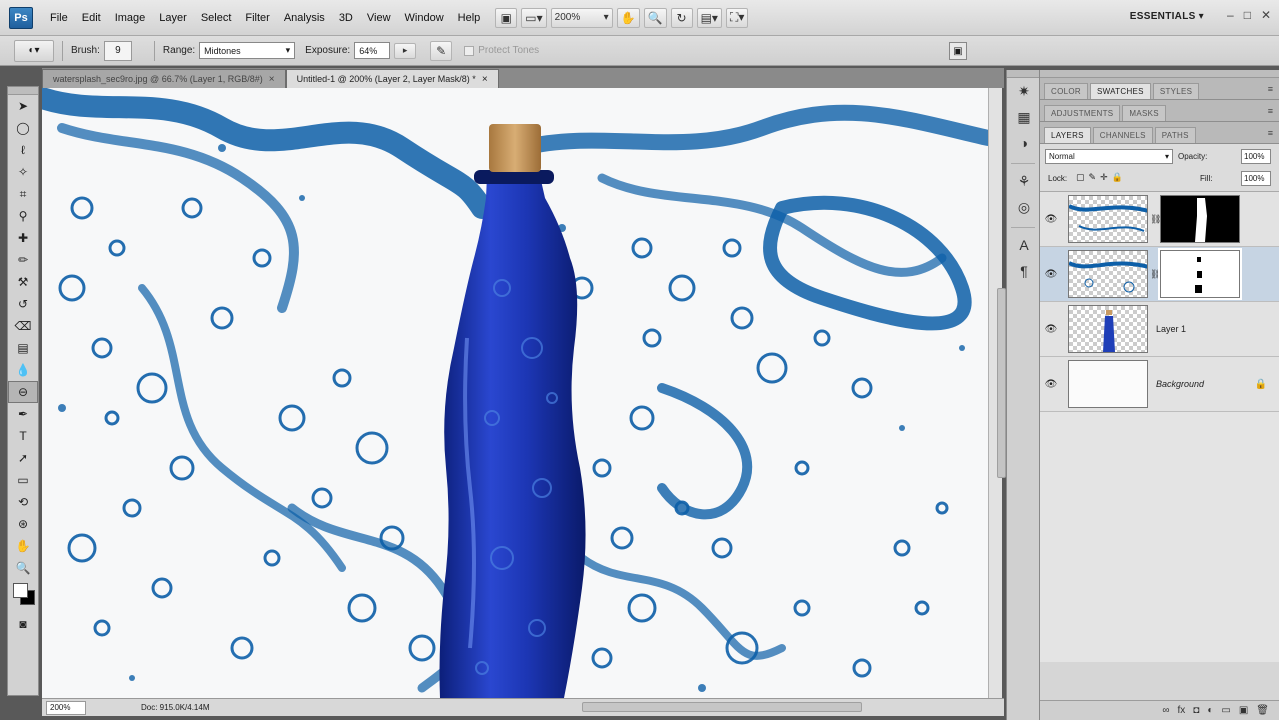 This screenshot has width=1279, height=720. What do you see at coordinates (23, 150) in the screenshot?
I see `lasso-tool-icon: ℓ` at bounding box center [23, 150].